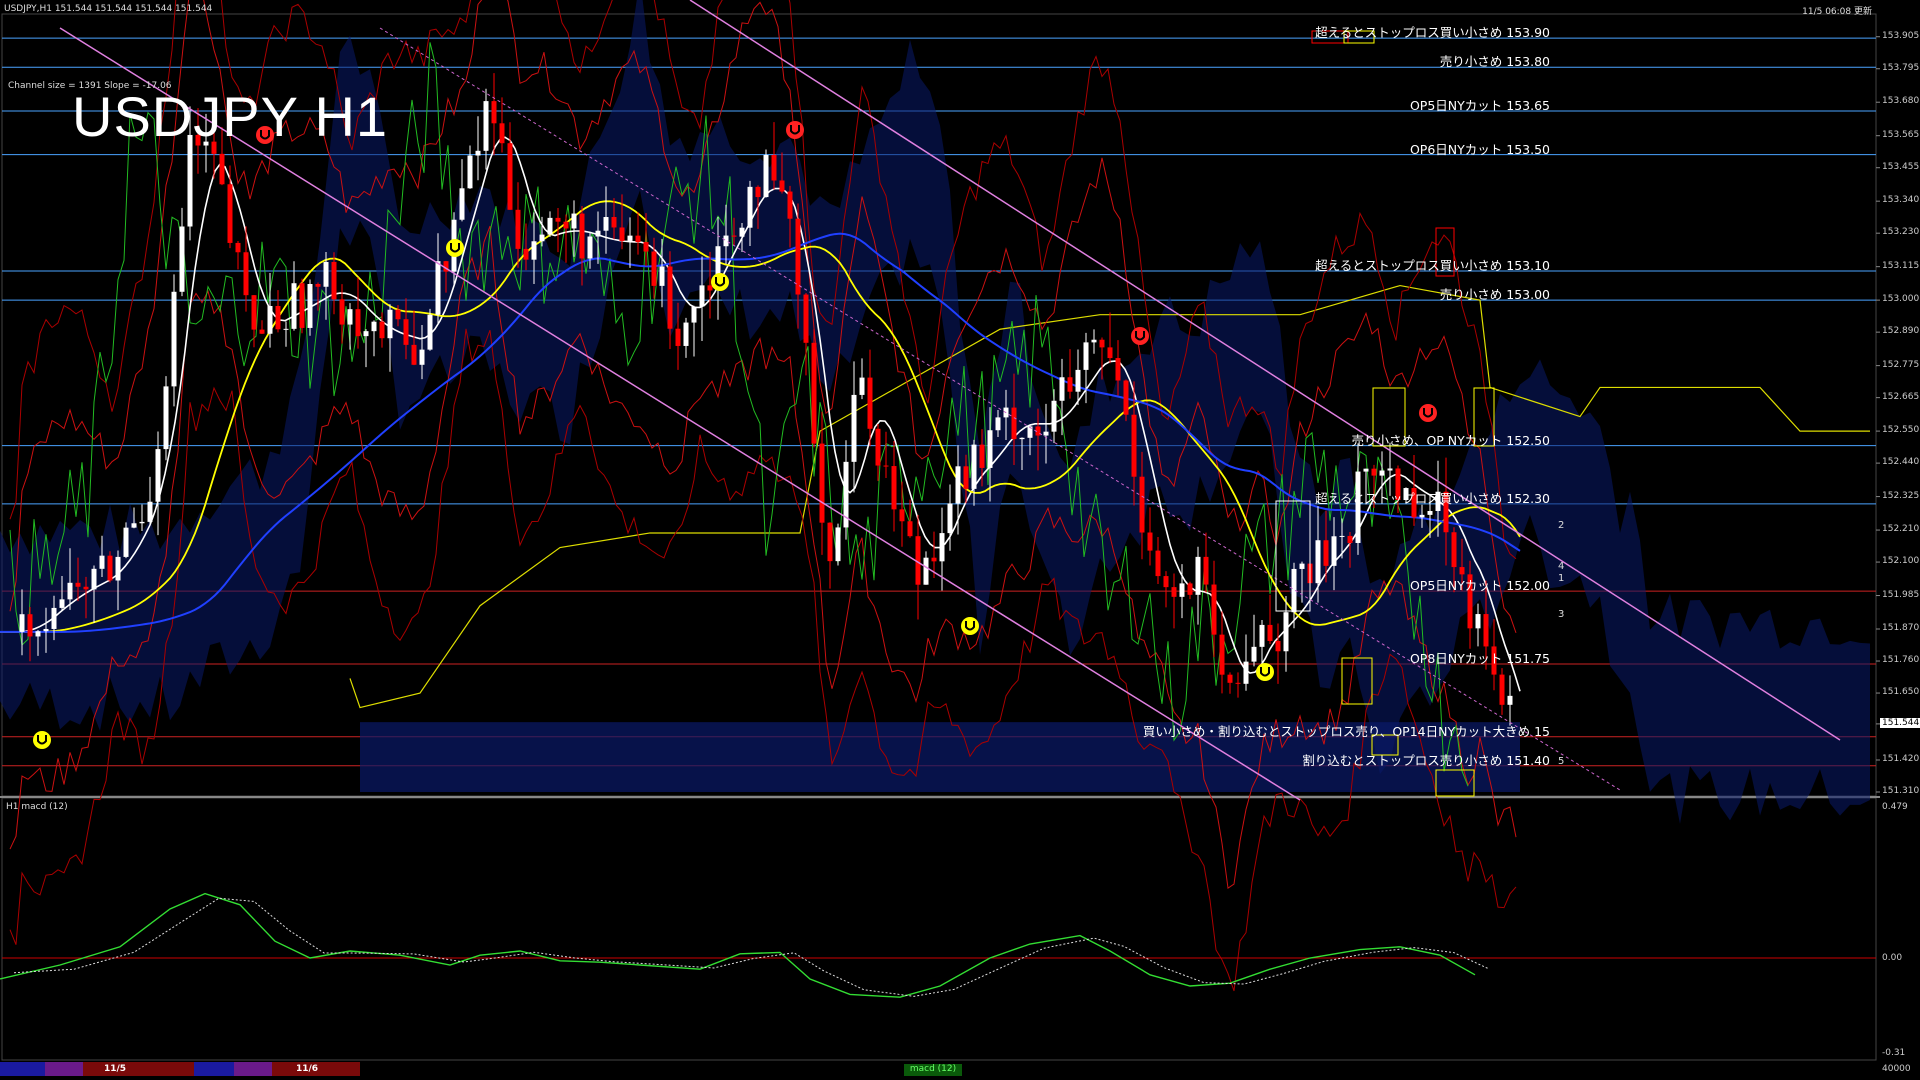  I want to click on level-label: OP6日NYカット 153.50, so click(1479, 149).